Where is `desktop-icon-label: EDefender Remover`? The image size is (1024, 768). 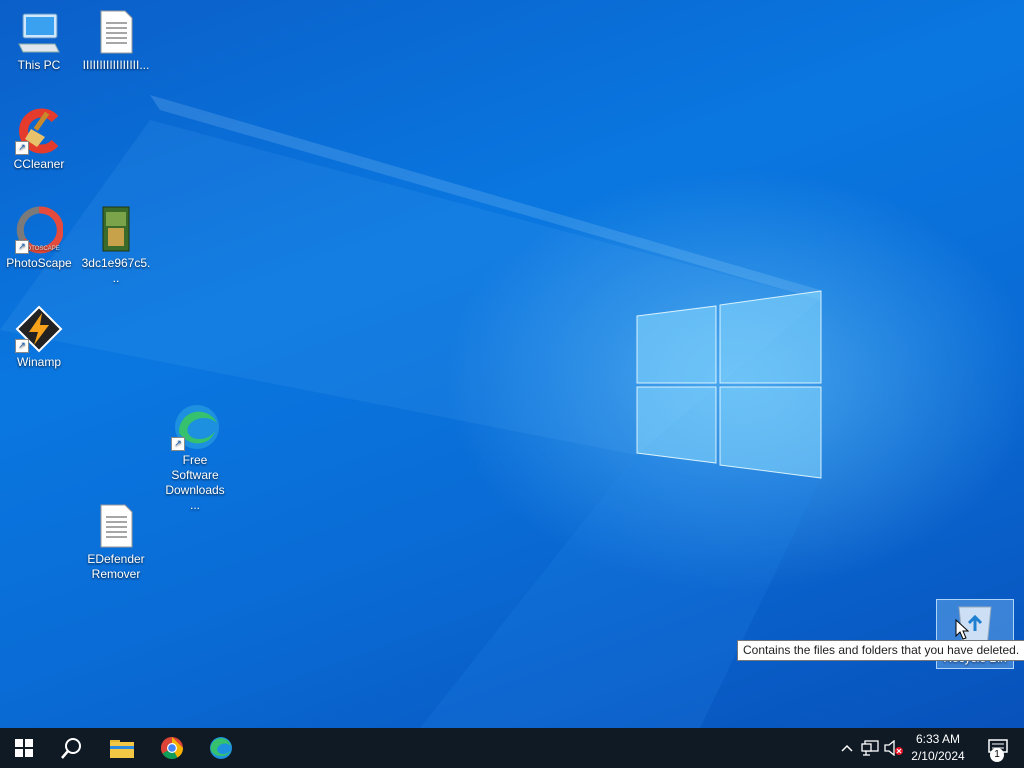 desktop-icon-label: EDefender Remover is located at coordinates (116, 566).